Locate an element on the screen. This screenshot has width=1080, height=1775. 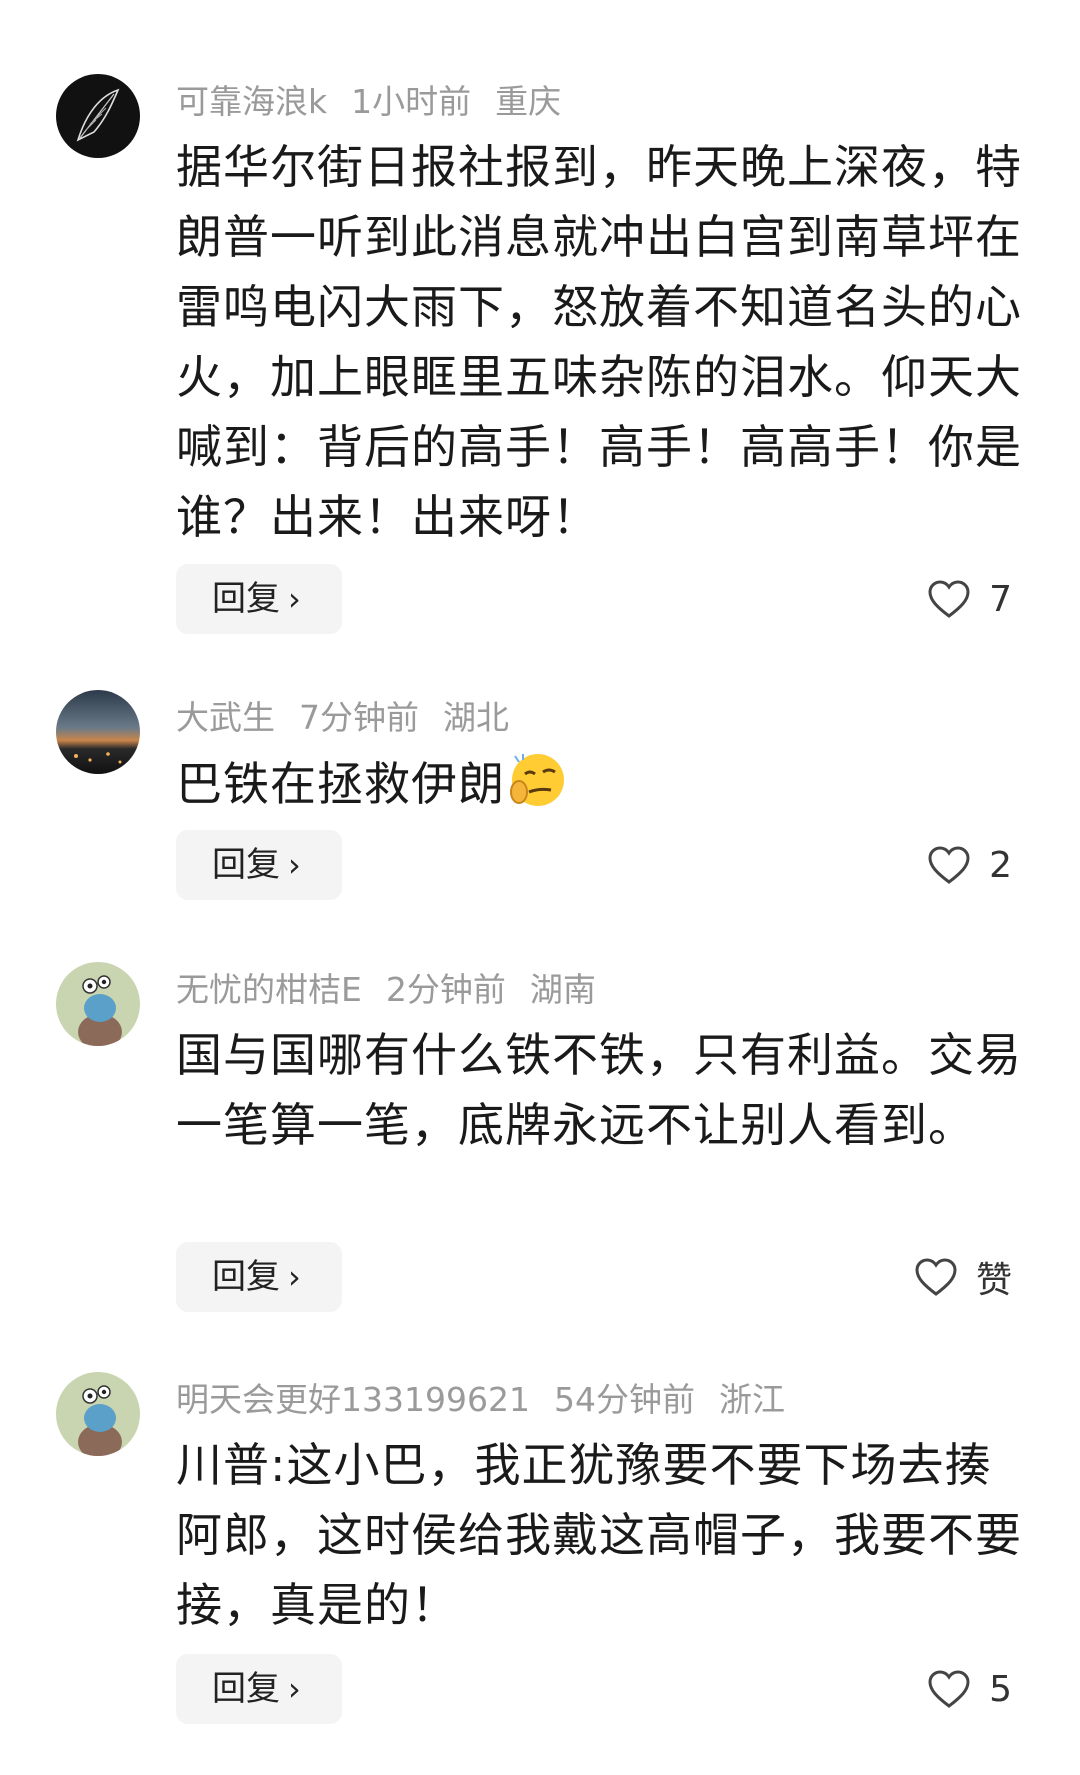
like-button: 5 is located at coordinates (969, 1689).